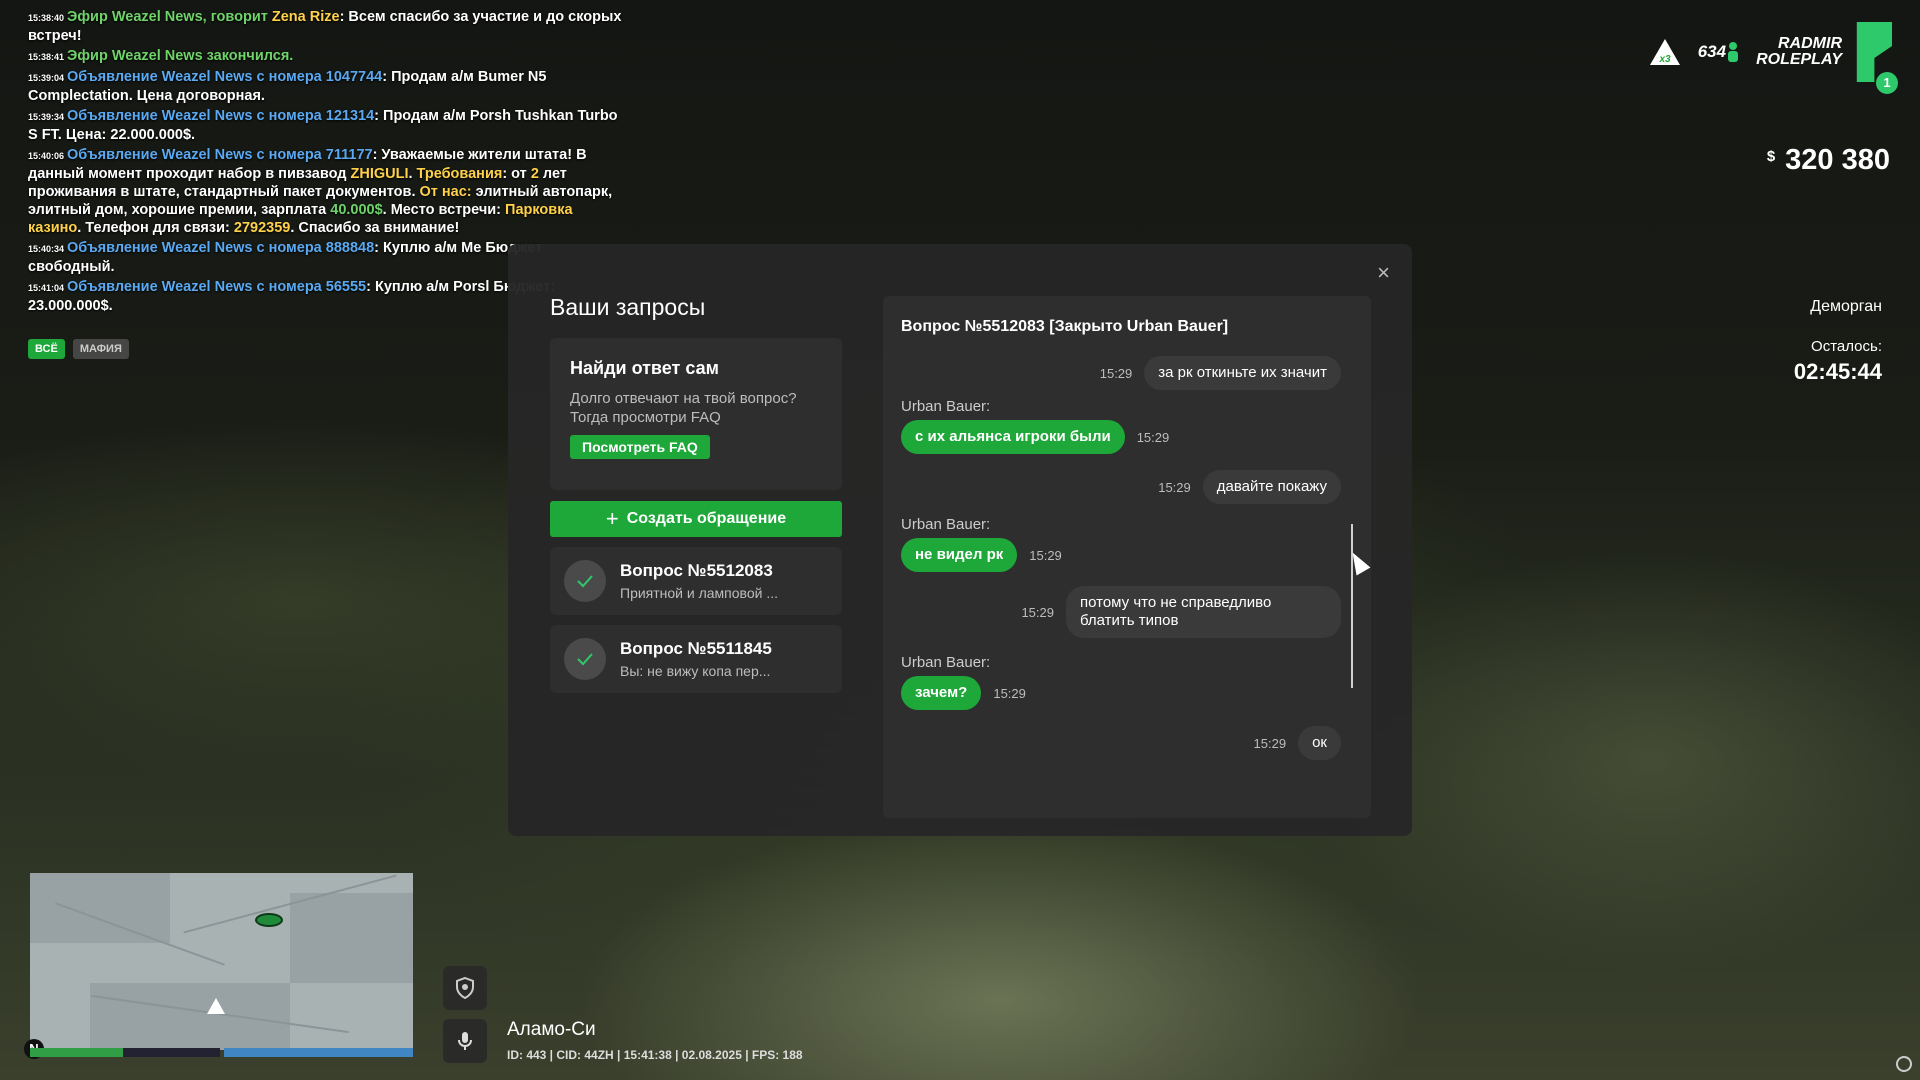 The image size is (1920, 1080). Describe the element at coordinates (644, 368) in the screenshot. I see `faq-title: Найди ответ сам` at that location.